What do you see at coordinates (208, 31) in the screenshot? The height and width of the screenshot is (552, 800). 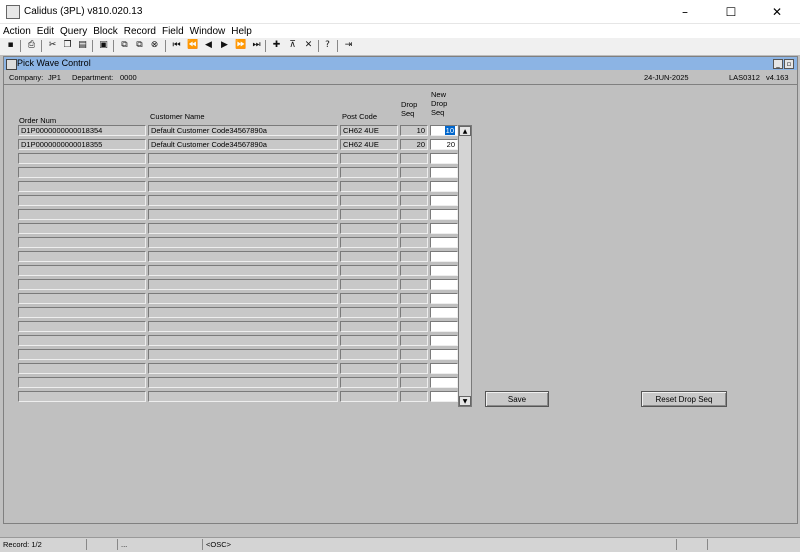 I see `menu-window: Window` at bounding box center [208, 31].